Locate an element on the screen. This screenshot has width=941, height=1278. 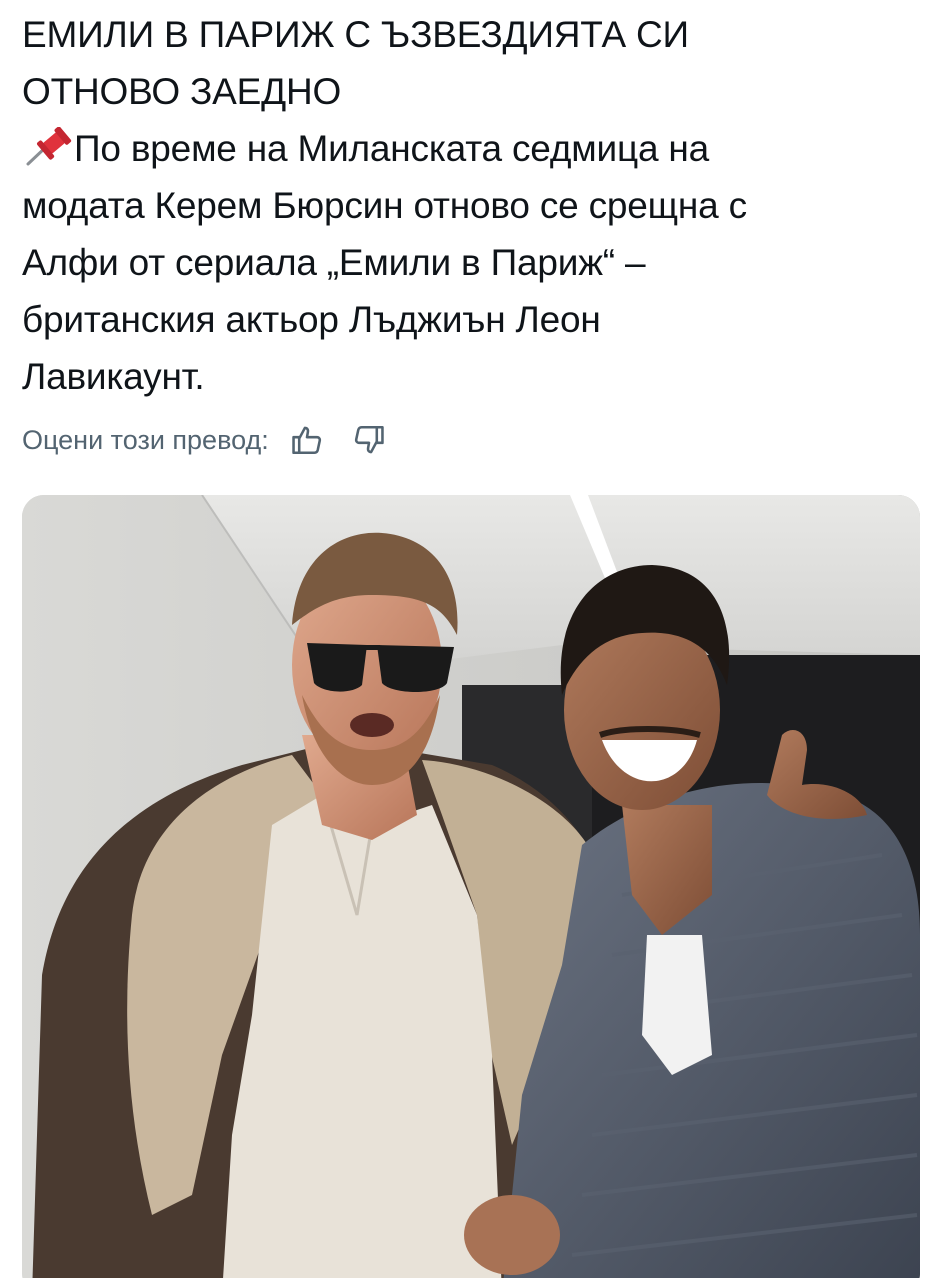
post-body-line-3: Алфи от сериала „Емили в Париж“ – is located at coordinates (334, 262).